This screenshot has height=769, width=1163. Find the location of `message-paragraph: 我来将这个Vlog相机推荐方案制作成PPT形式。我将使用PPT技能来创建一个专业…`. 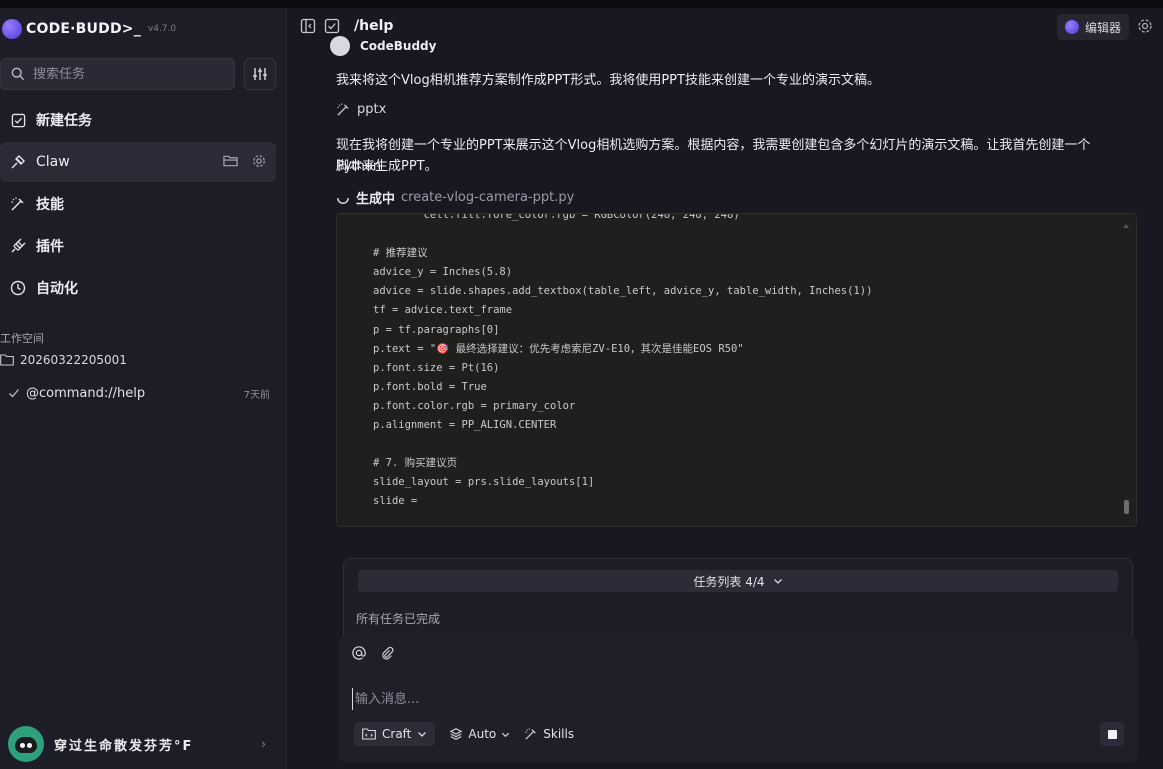

message-paragraph: 我来将这个Vlog相机推荐方案制作成PPT形式。我将使用PPT技能来创建一个专业… is located at coordinates (608, 80).